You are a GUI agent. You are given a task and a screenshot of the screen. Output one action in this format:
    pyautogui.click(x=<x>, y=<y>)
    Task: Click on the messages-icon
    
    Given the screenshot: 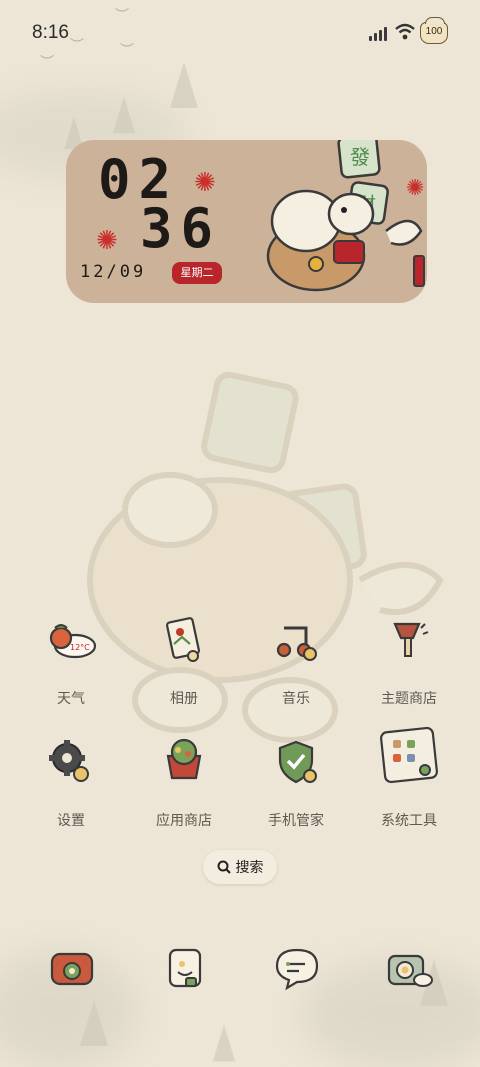 What is the action you would take?
    pyautogui.click(x=297, y=968)
    